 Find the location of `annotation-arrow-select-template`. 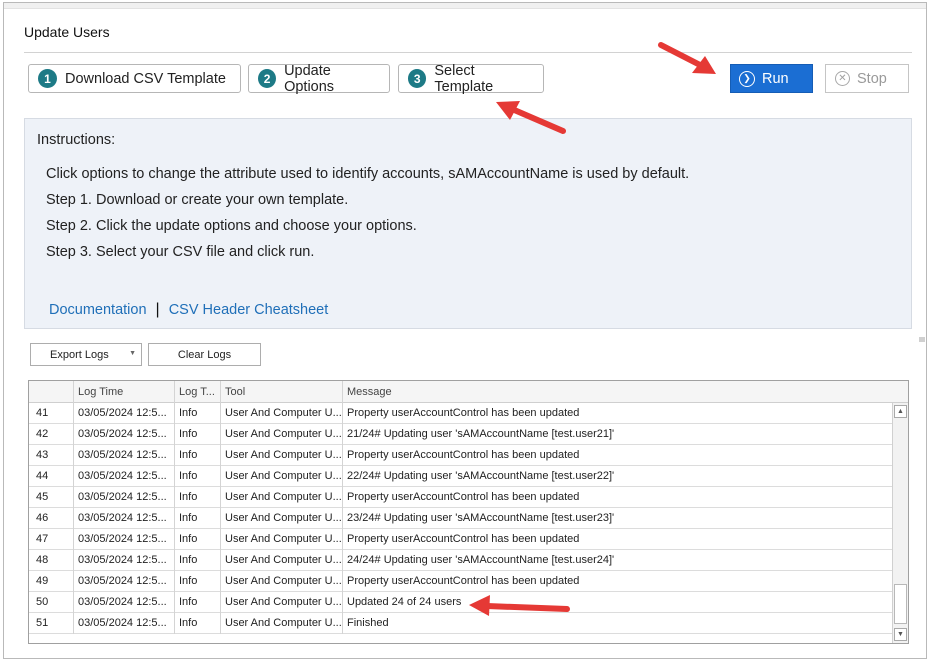

annotation-arrow-select-template is located at coordinates (531, 117).